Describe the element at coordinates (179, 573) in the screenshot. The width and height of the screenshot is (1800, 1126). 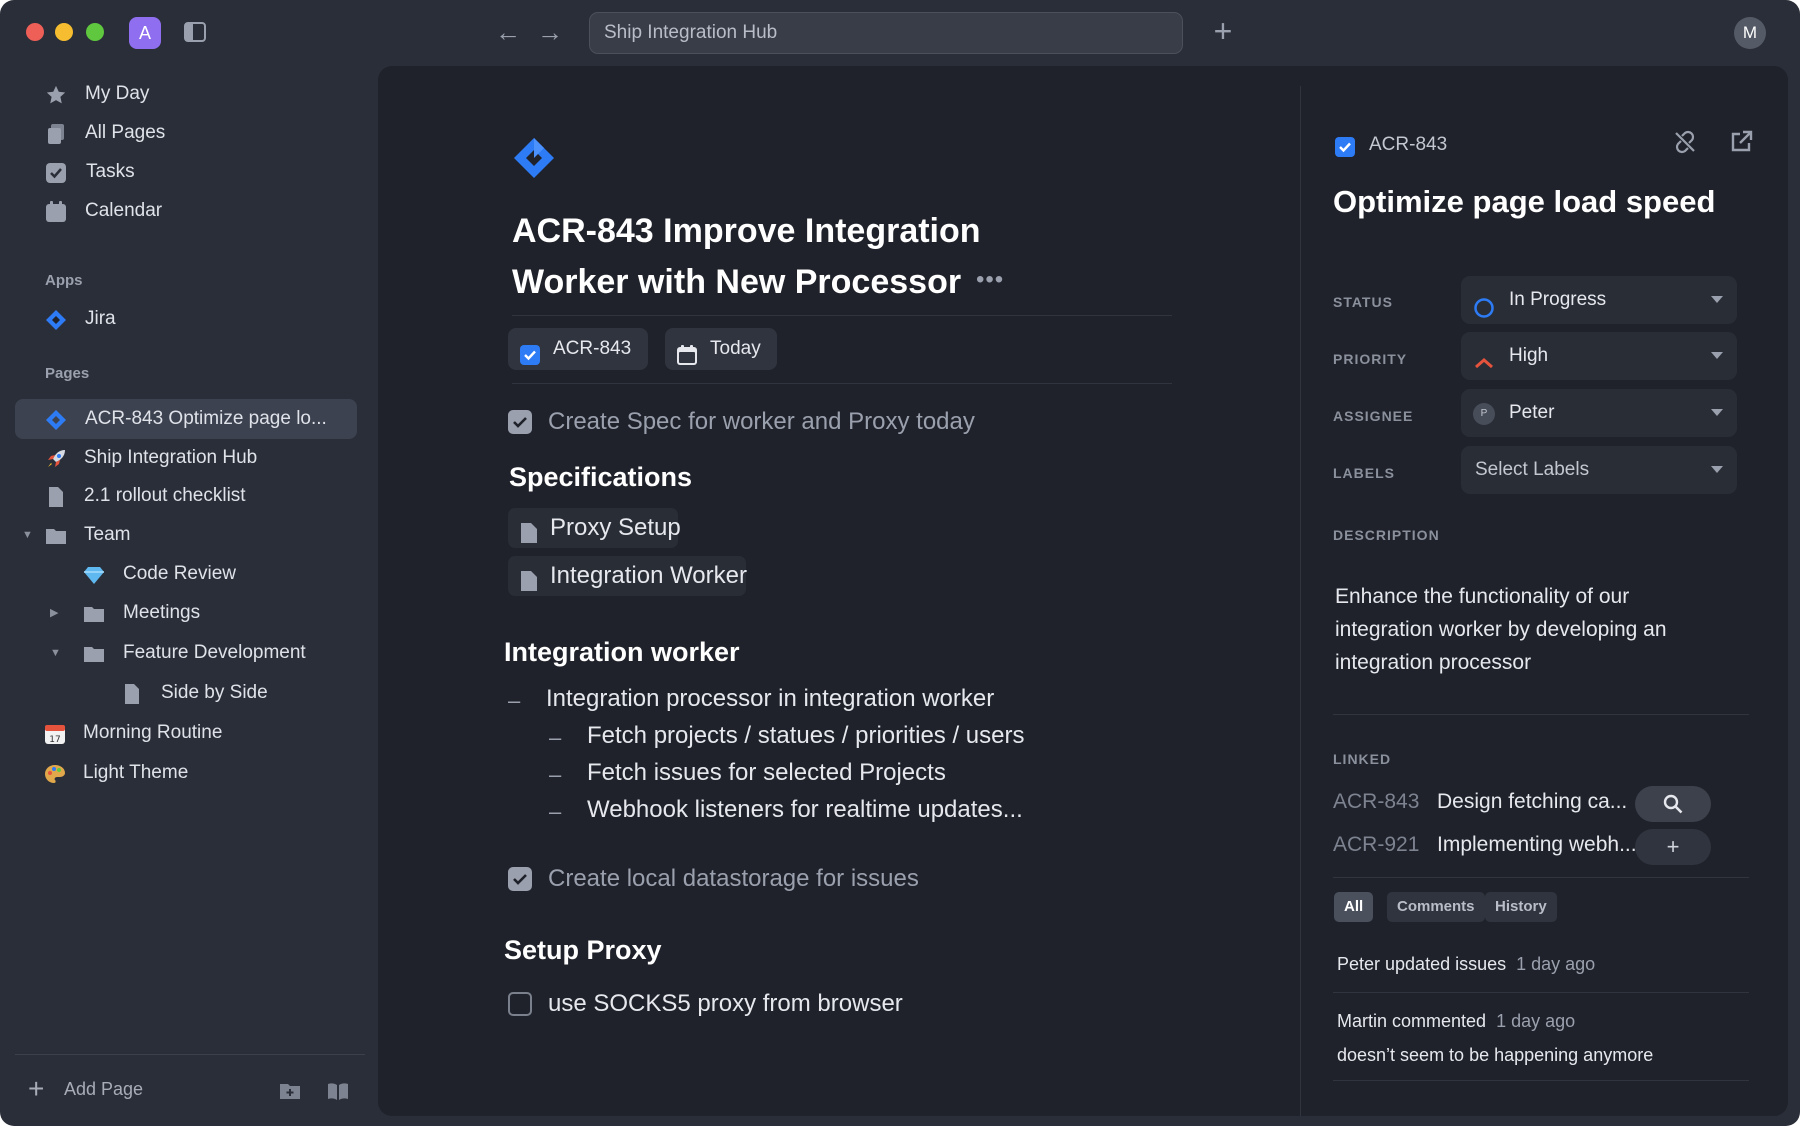
I see `sidebar-item-label: Code Review` at that location.